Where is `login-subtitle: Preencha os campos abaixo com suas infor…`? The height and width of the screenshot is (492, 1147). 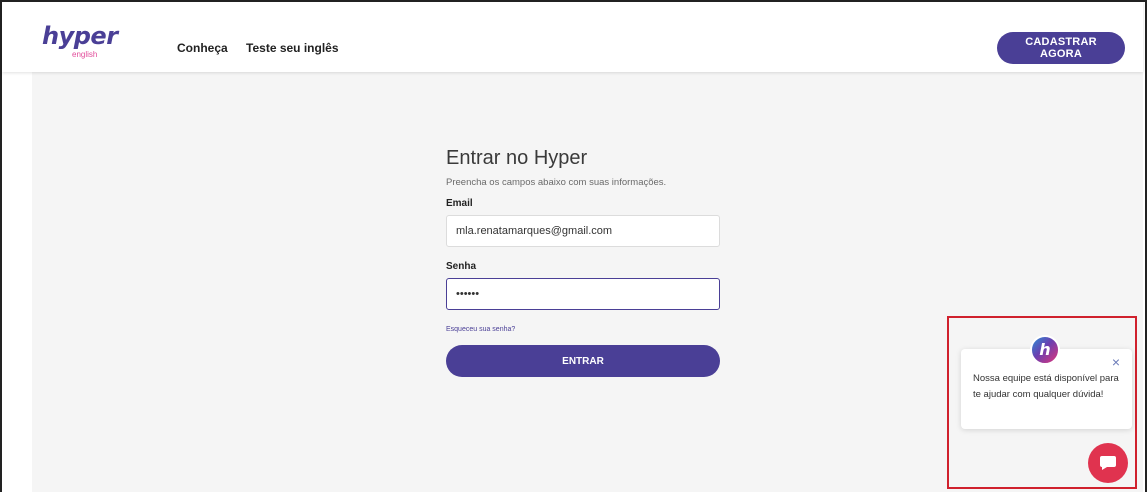
login-subtitle: Preencha os campos abaixo com suas infor… is located at coordinates (556, 182).